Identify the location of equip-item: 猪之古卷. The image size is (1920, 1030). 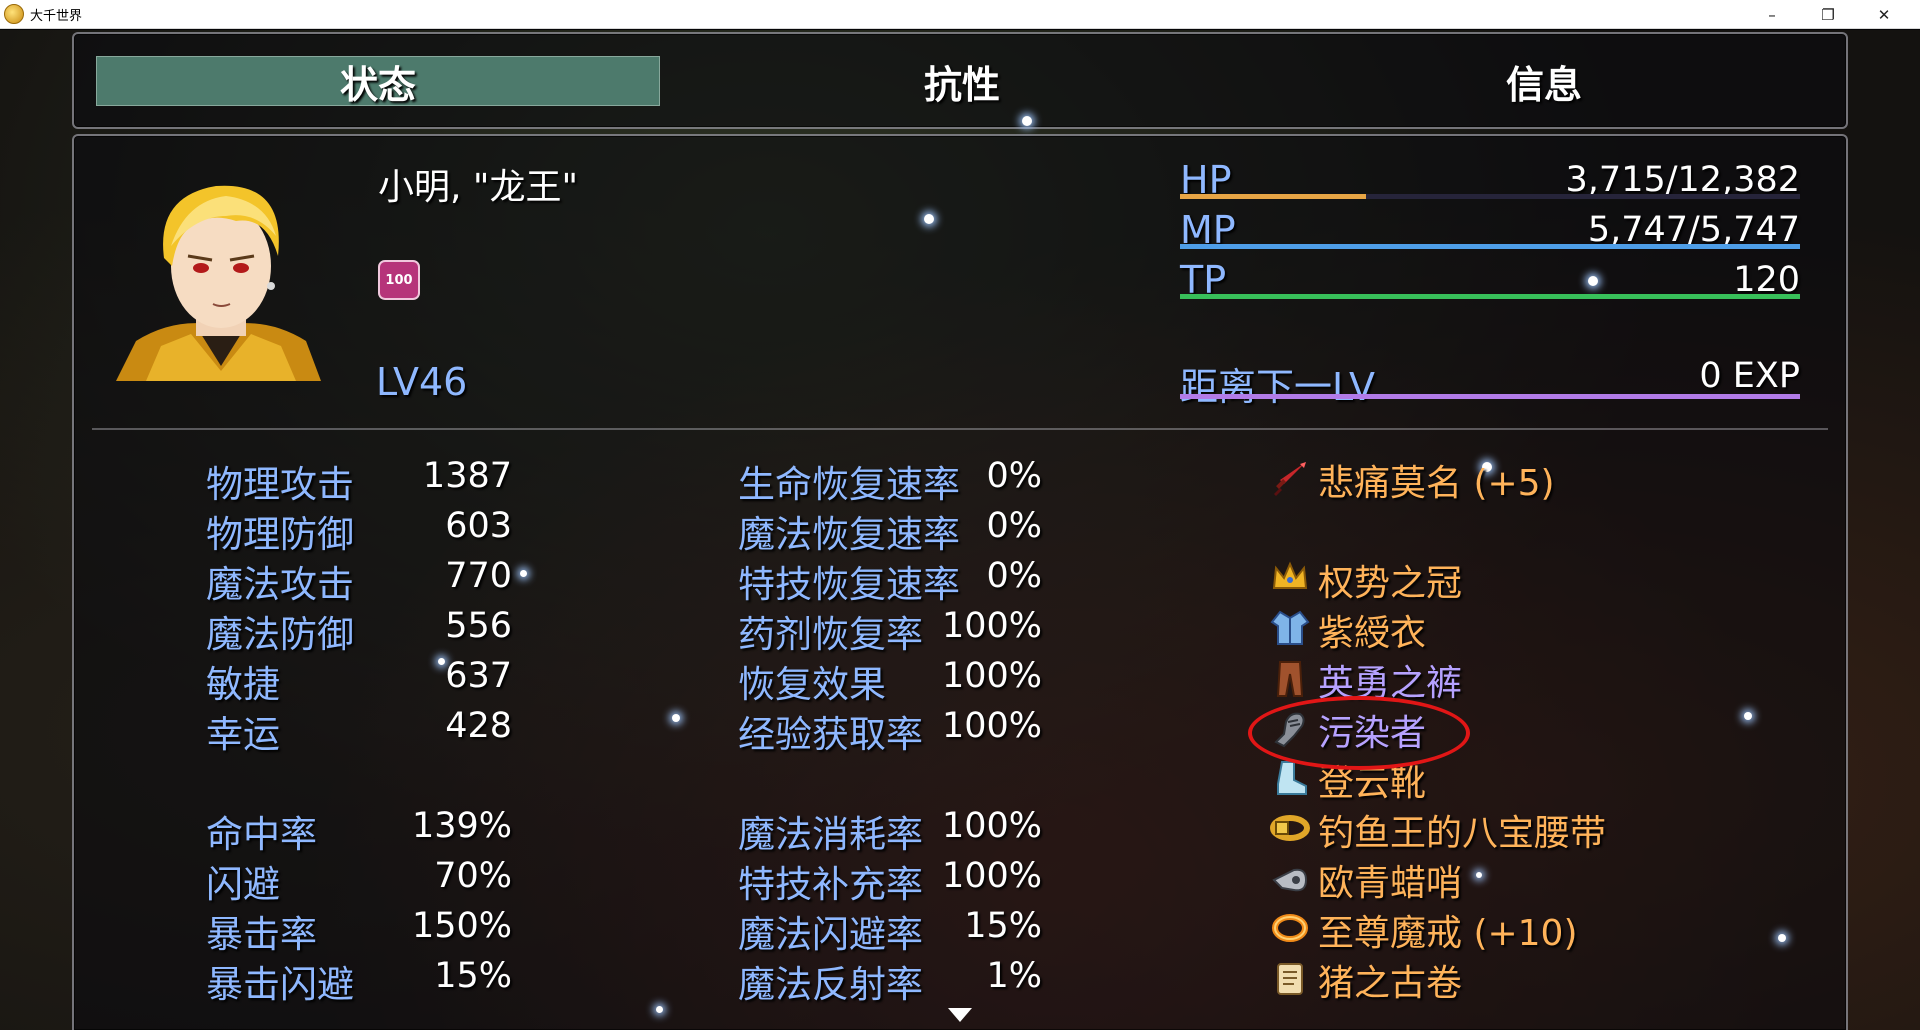
(1390, 980).